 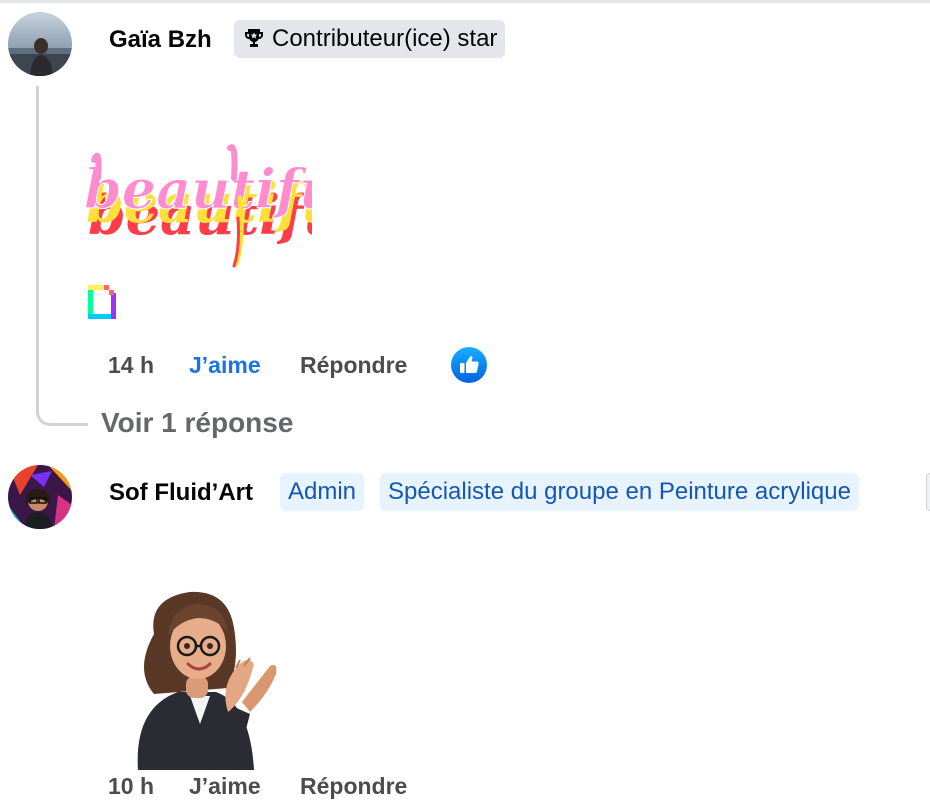 I want to click on overflow-badge, so click(x=928, y=492).